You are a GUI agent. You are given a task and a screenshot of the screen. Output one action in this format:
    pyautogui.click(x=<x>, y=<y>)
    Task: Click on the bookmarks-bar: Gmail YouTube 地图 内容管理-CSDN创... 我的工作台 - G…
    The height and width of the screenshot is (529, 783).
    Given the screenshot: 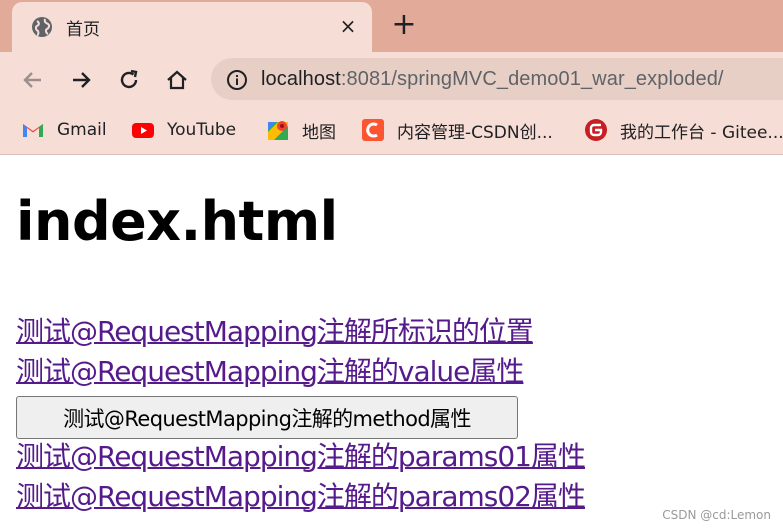 What is the action you would take?
    pyautogui.click(x=391, y=131)
    